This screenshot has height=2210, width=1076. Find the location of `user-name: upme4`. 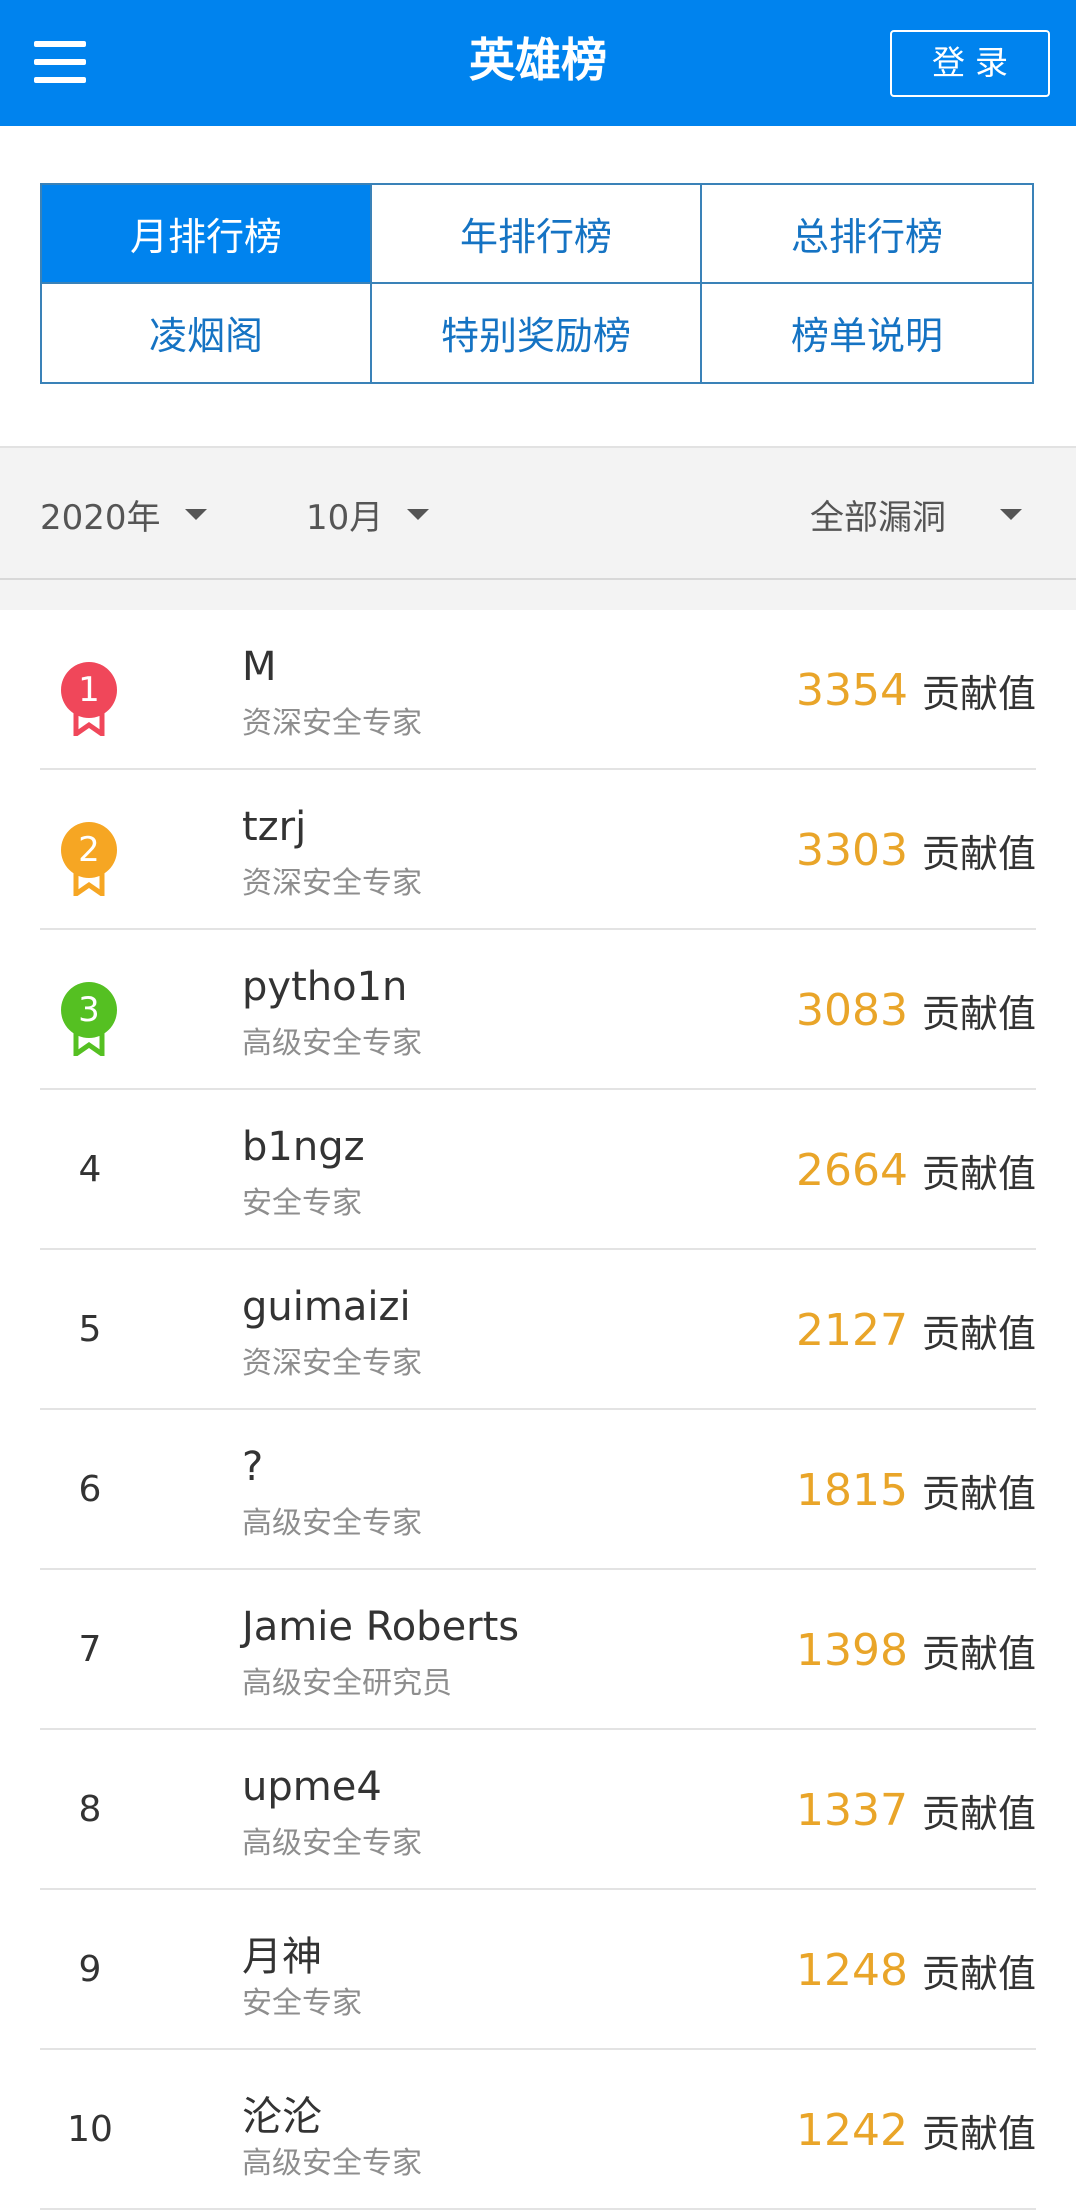

user-name: upme4 is located at coordinates (312, 1787).